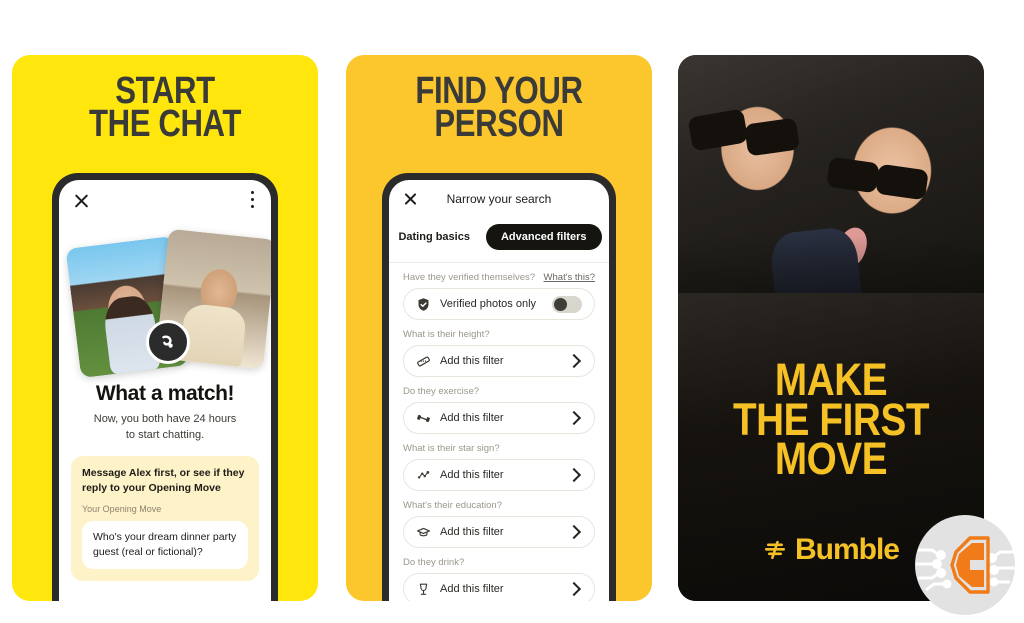  Describe the element at coordinates (902, 182) in the screenshot. I see `sunglasses-right-b` at that location.